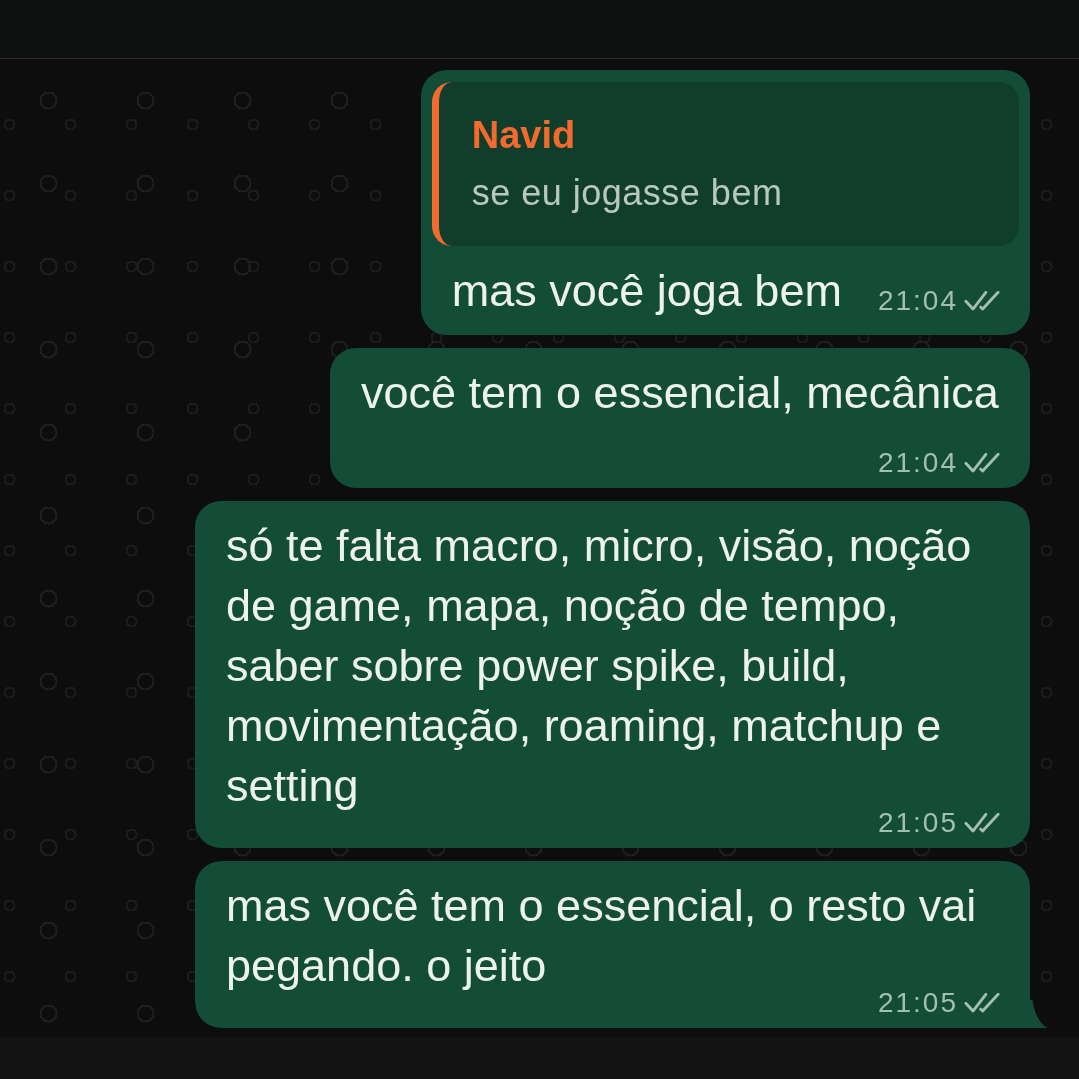  I want to click on quote-text: se eu jogasse bem, so click(627, 193).